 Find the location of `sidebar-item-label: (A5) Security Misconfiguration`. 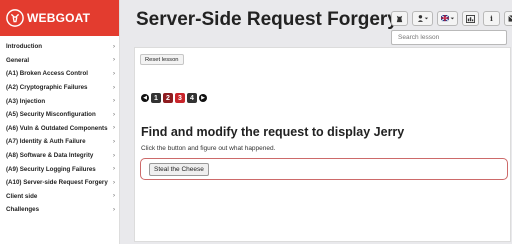

sidebar-item-label: (A5) Security Misconfiguration is located at coordinates (51, 115).